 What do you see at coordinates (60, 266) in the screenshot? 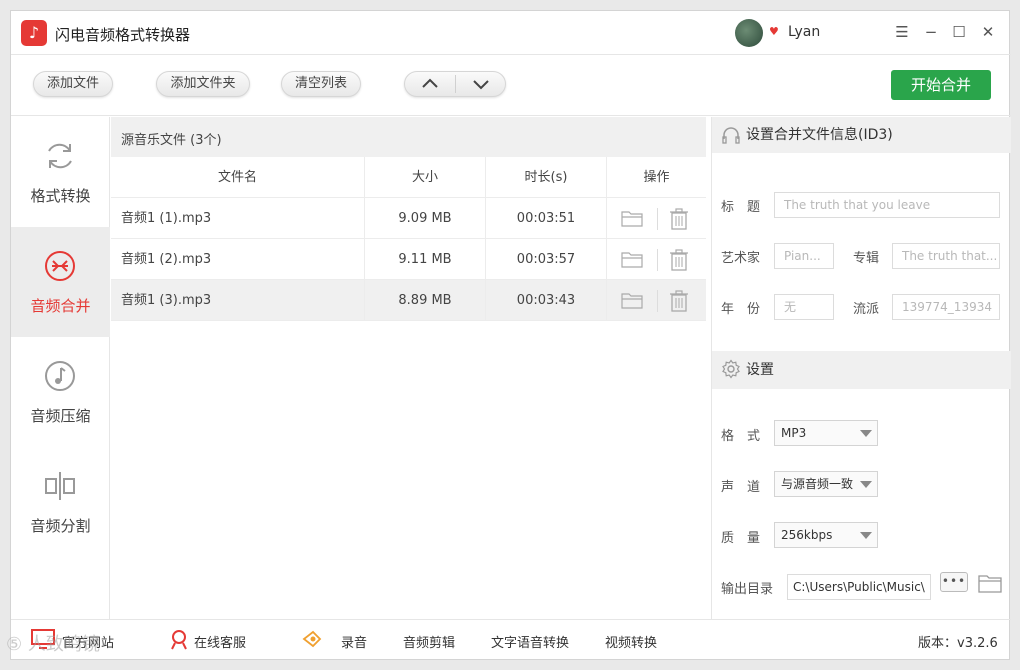
I see `merge-icon` at bounding box center [60, 266].